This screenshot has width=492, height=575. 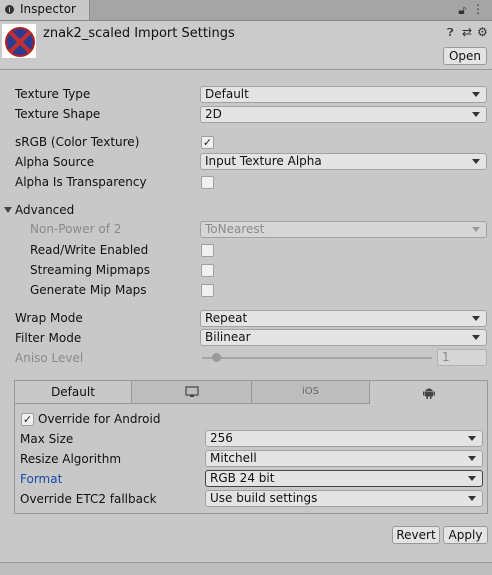 What do you see at coordinates (139, 33) in the screenshot?
I see `asset-title: znak2_scaled Import Settings` at bounding box center [139, 33].